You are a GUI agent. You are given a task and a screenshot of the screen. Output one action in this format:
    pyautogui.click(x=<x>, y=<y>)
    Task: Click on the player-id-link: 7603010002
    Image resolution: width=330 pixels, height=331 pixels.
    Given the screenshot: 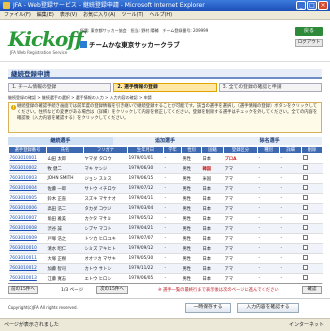 What is the action you would take?
    pyautogui.click(x=27, y=168)
    